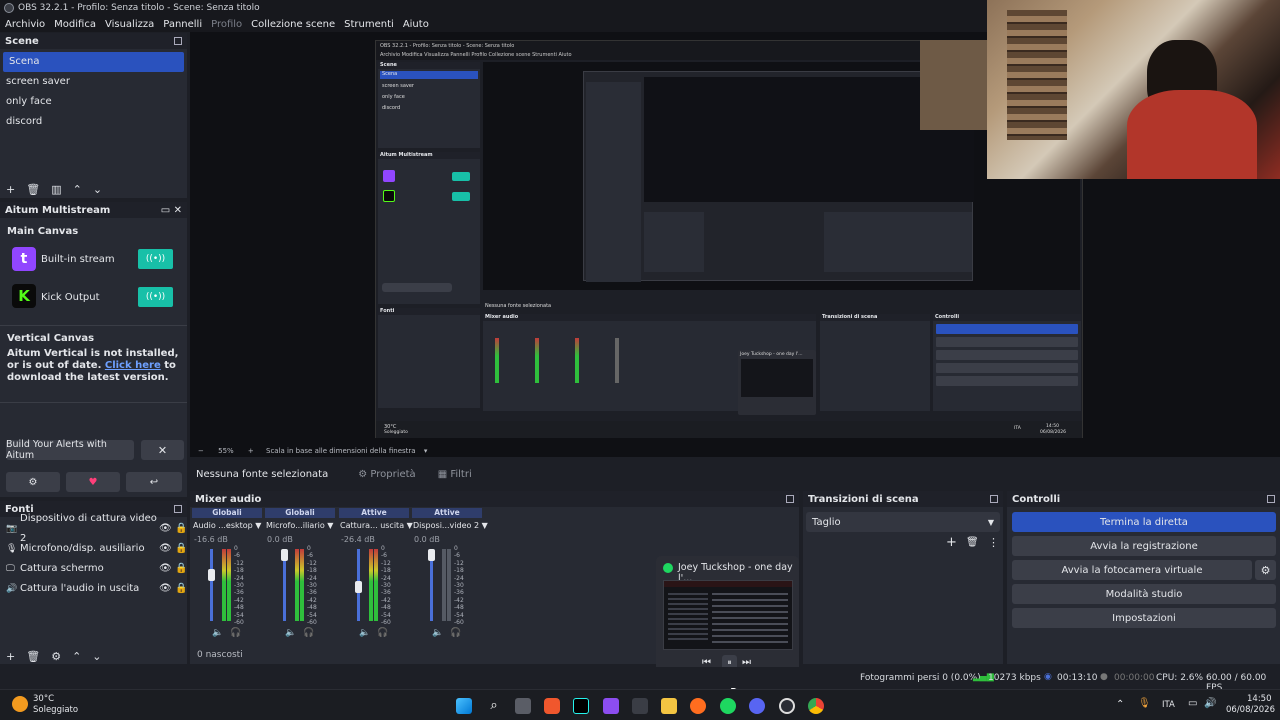 Image resolution: width=1280 pixels, height=720 pixels. Describe the element at coordinates (1120, 704) in the screenshot. I see `tray-chevron-icon: ⌃` at that location.